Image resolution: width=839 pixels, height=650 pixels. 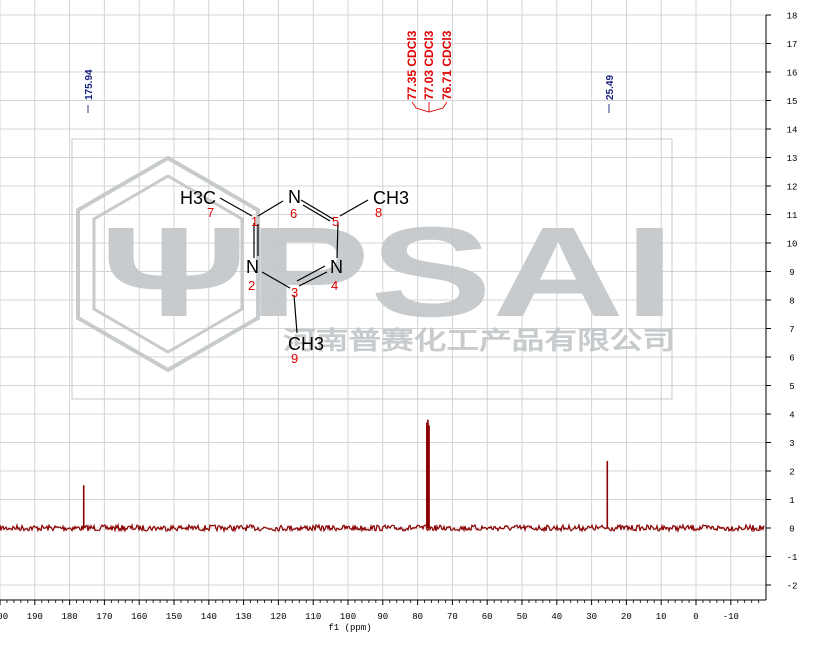 I want to click on x-tick-label: 40, so click(x=556, y=617).